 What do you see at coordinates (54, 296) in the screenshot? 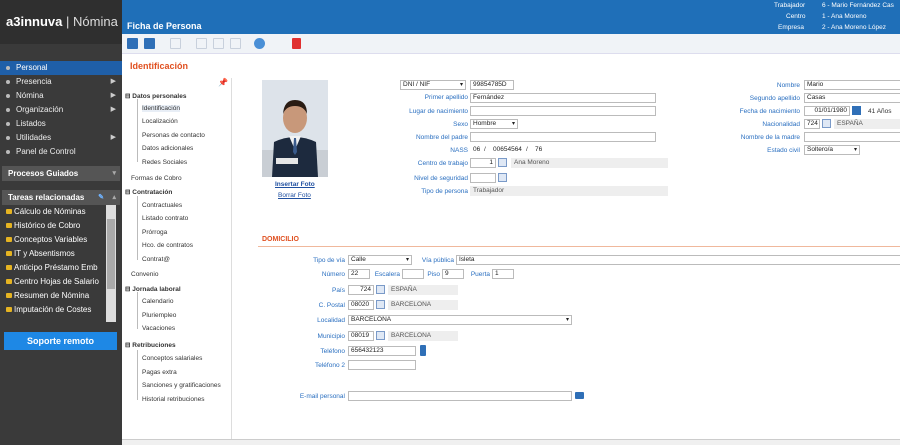
I see `task-item: Resumen de Nómina` at bounding box center [54, 296].